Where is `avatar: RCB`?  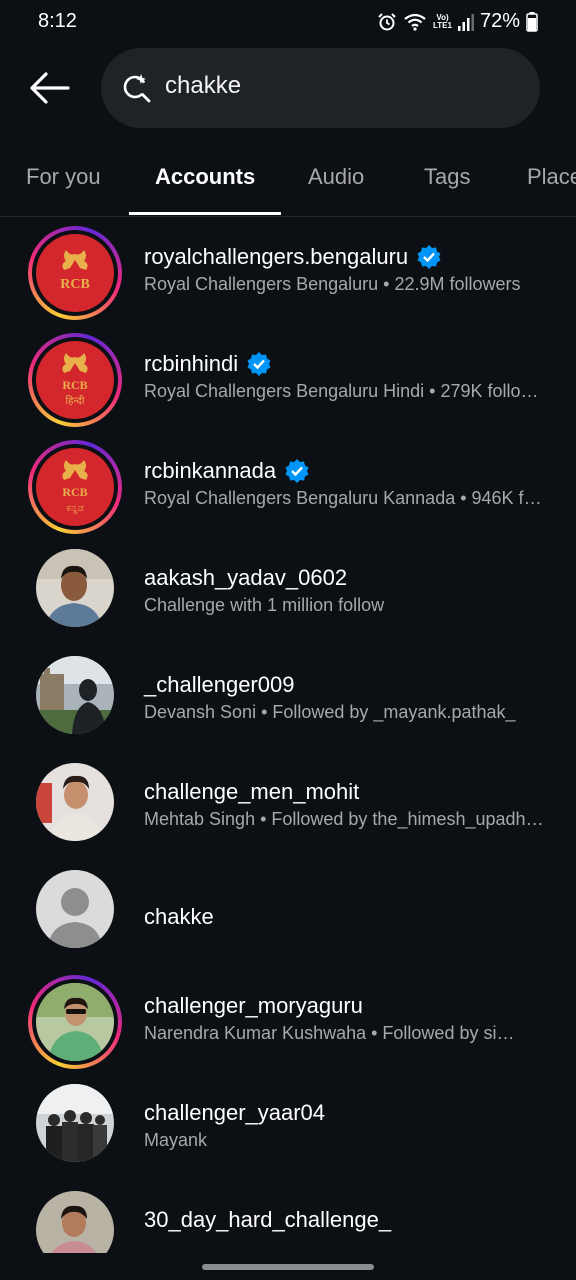 avatar: RCB is located at coordinates (75, 273).